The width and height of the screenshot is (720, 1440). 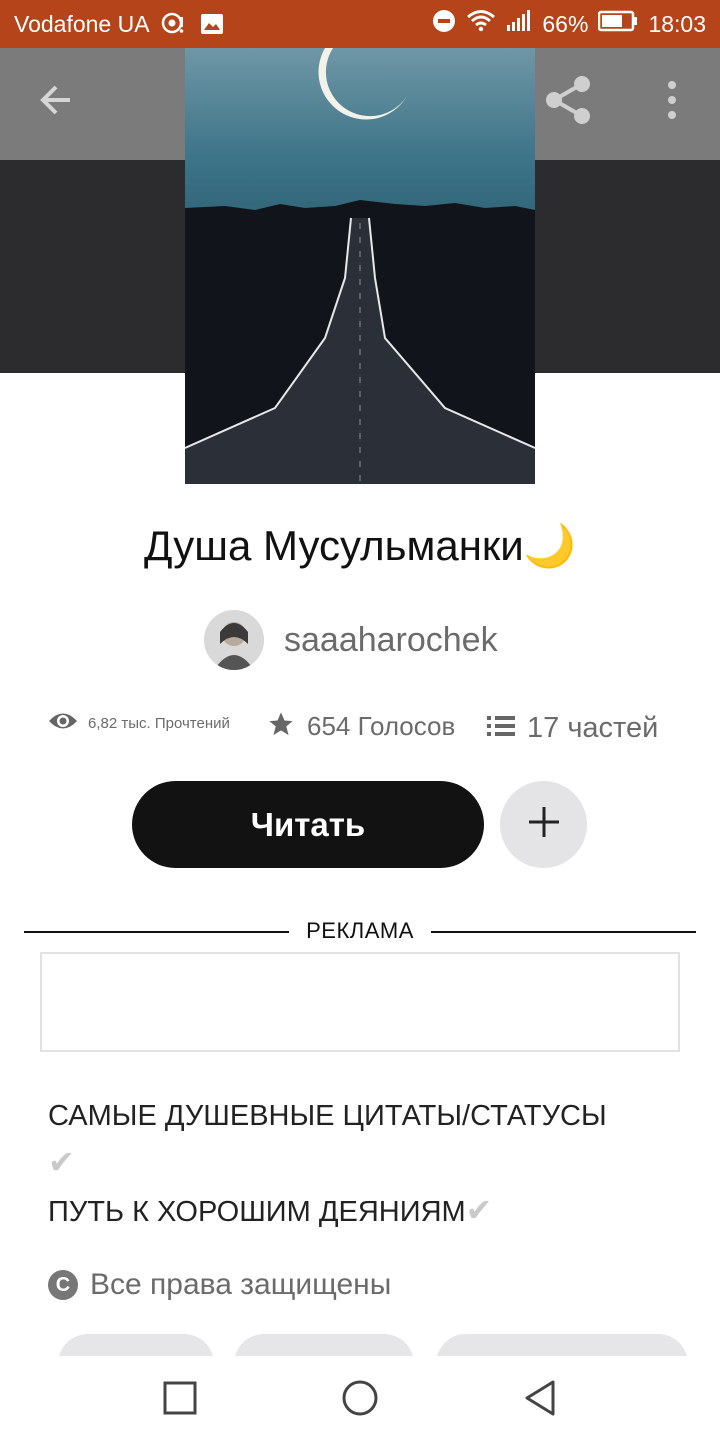 What do you see at coordinates (618, 24) in the screenshot?
I see `battery-icon` at bounding box center [618, 24].